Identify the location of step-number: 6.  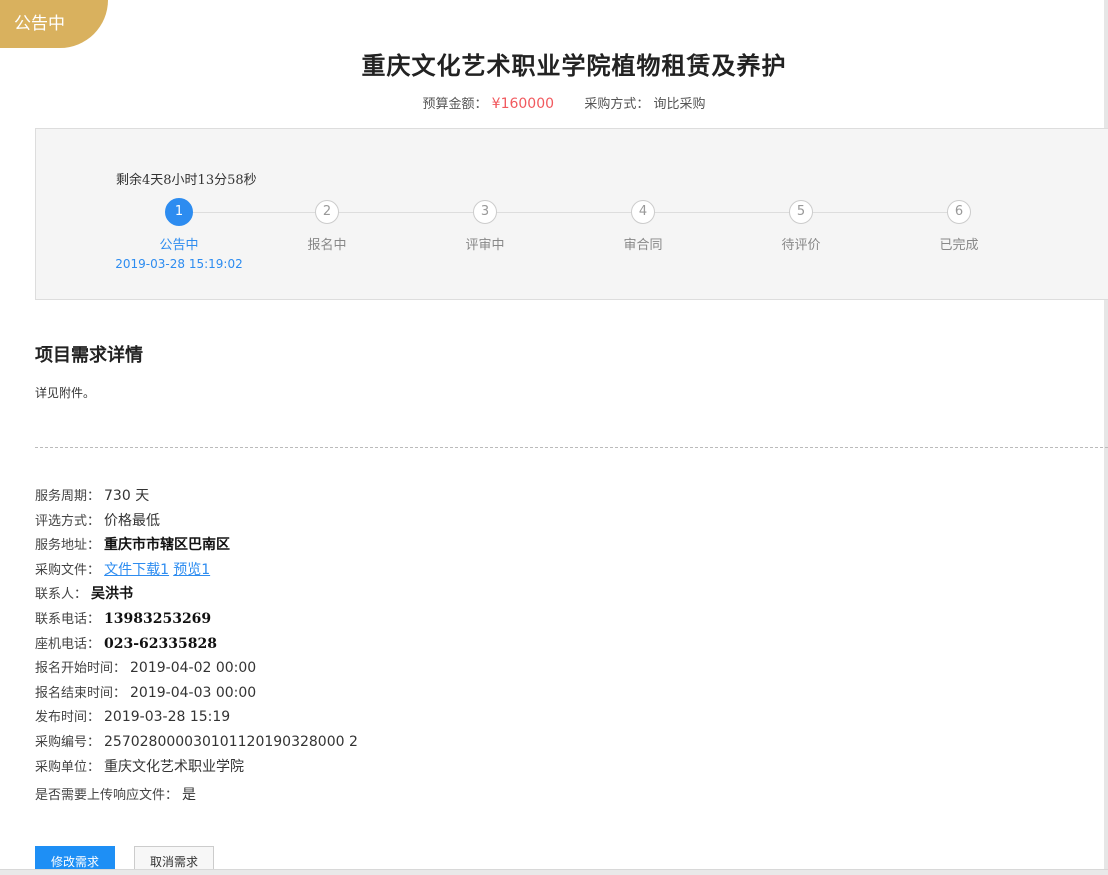
(959, 212).